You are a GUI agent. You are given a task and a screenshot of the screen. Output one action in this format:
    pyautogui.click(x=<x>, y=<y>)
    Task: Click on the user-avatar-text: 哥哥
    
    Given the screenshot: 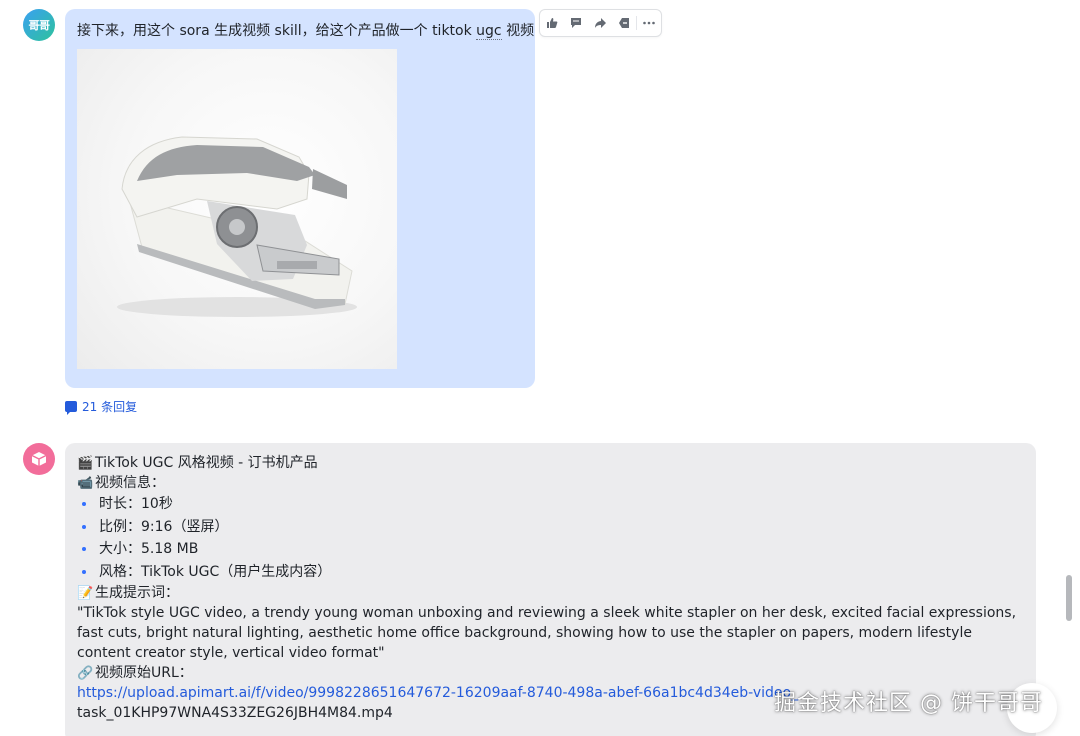 What is the action you would take?
    pyautogui.click(x=39, y=25)
    